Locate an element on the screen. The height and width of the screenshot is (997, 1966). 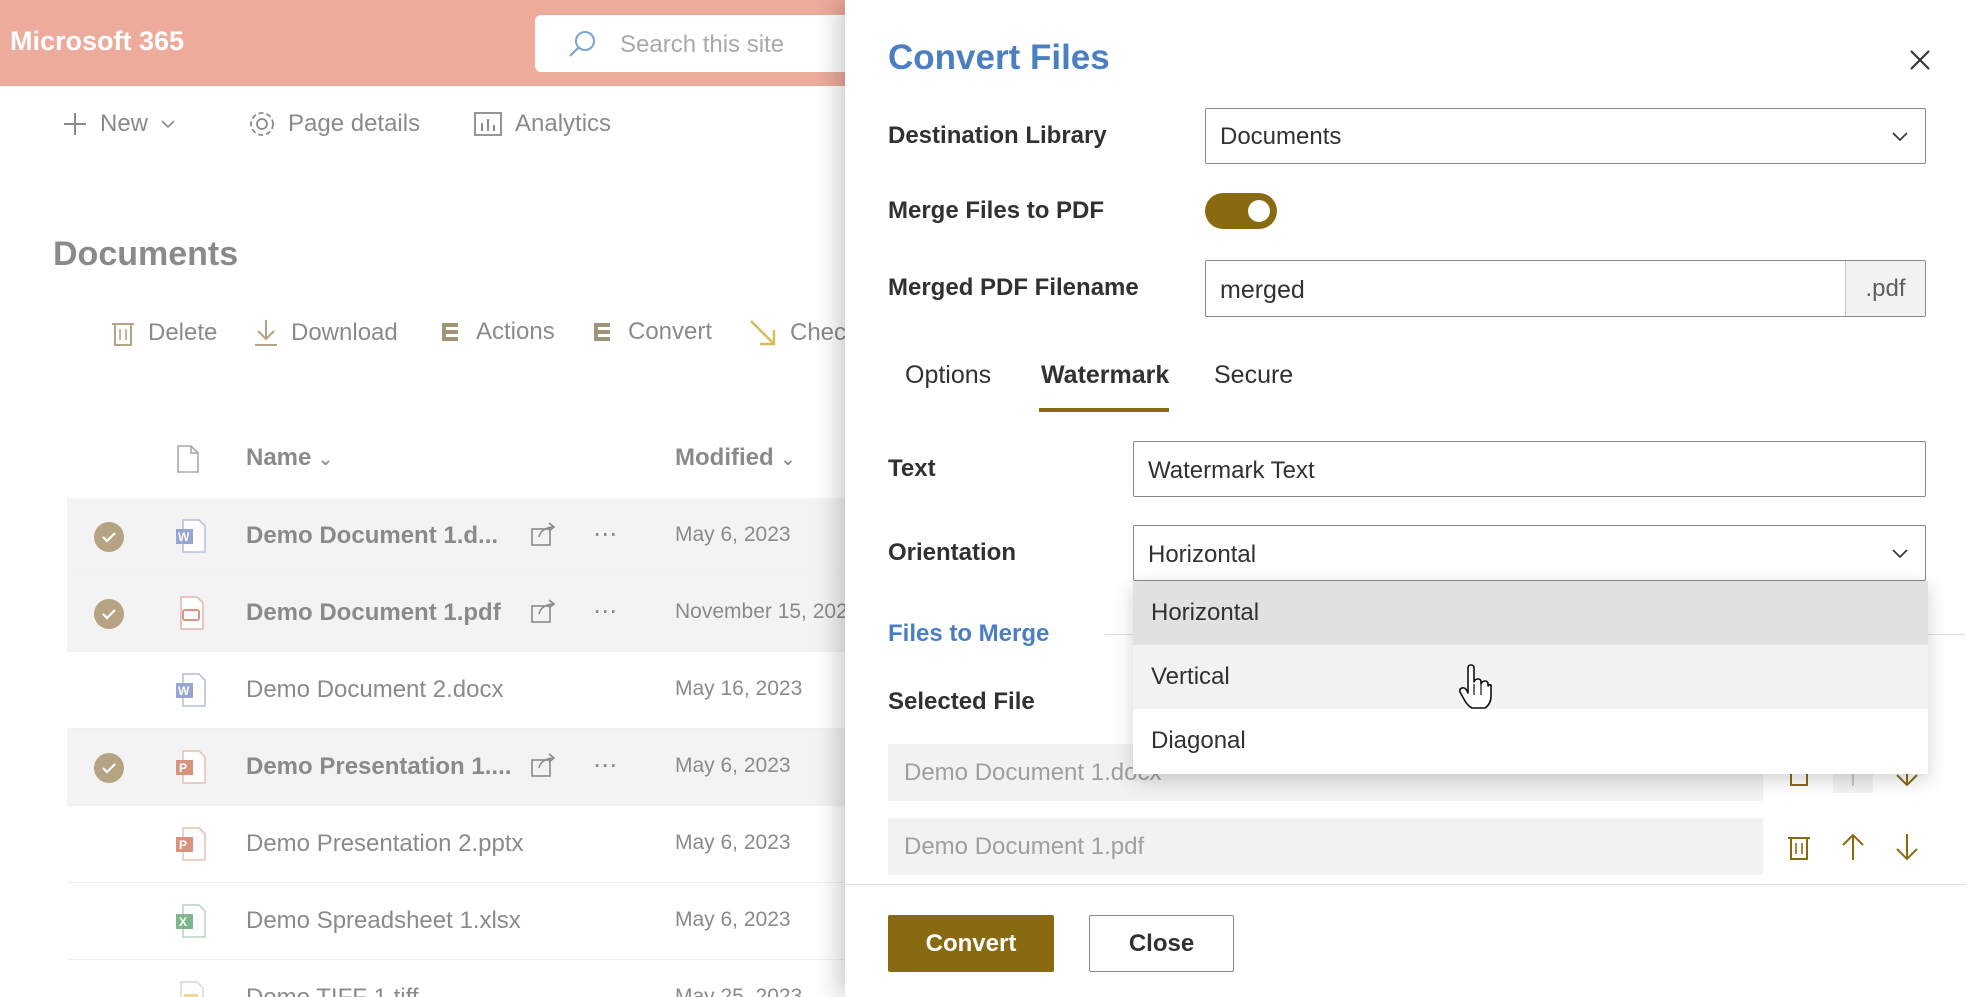
file-row: W Demo Document 1.d... ⋯ May 6, 2023 is located at coordinates (497, 536).